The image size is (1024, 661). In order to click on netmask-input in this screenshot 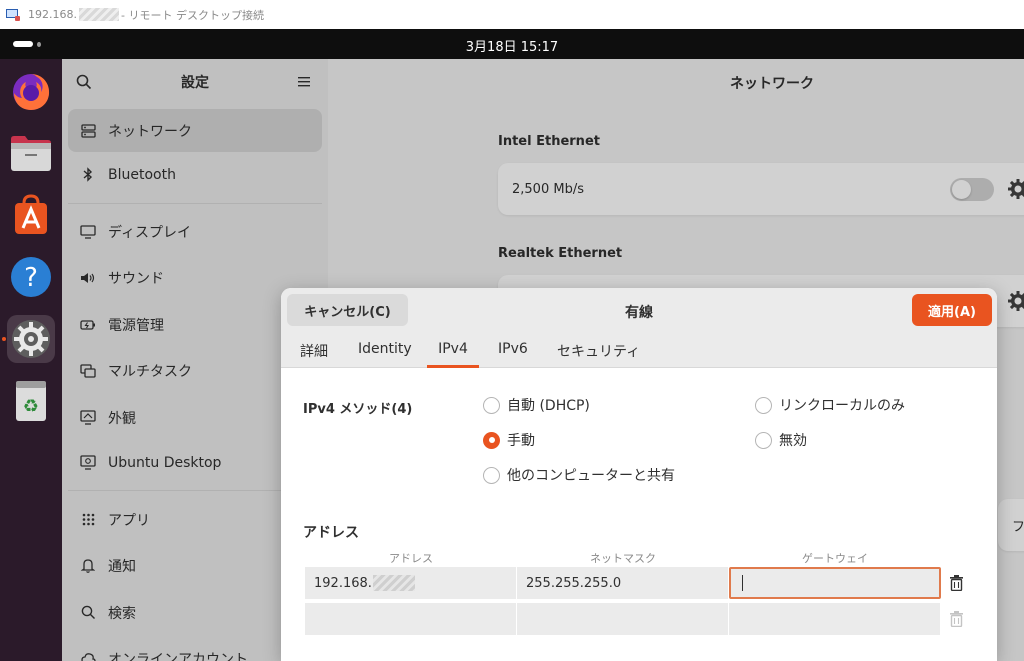, I will do `click(622, 619)`.